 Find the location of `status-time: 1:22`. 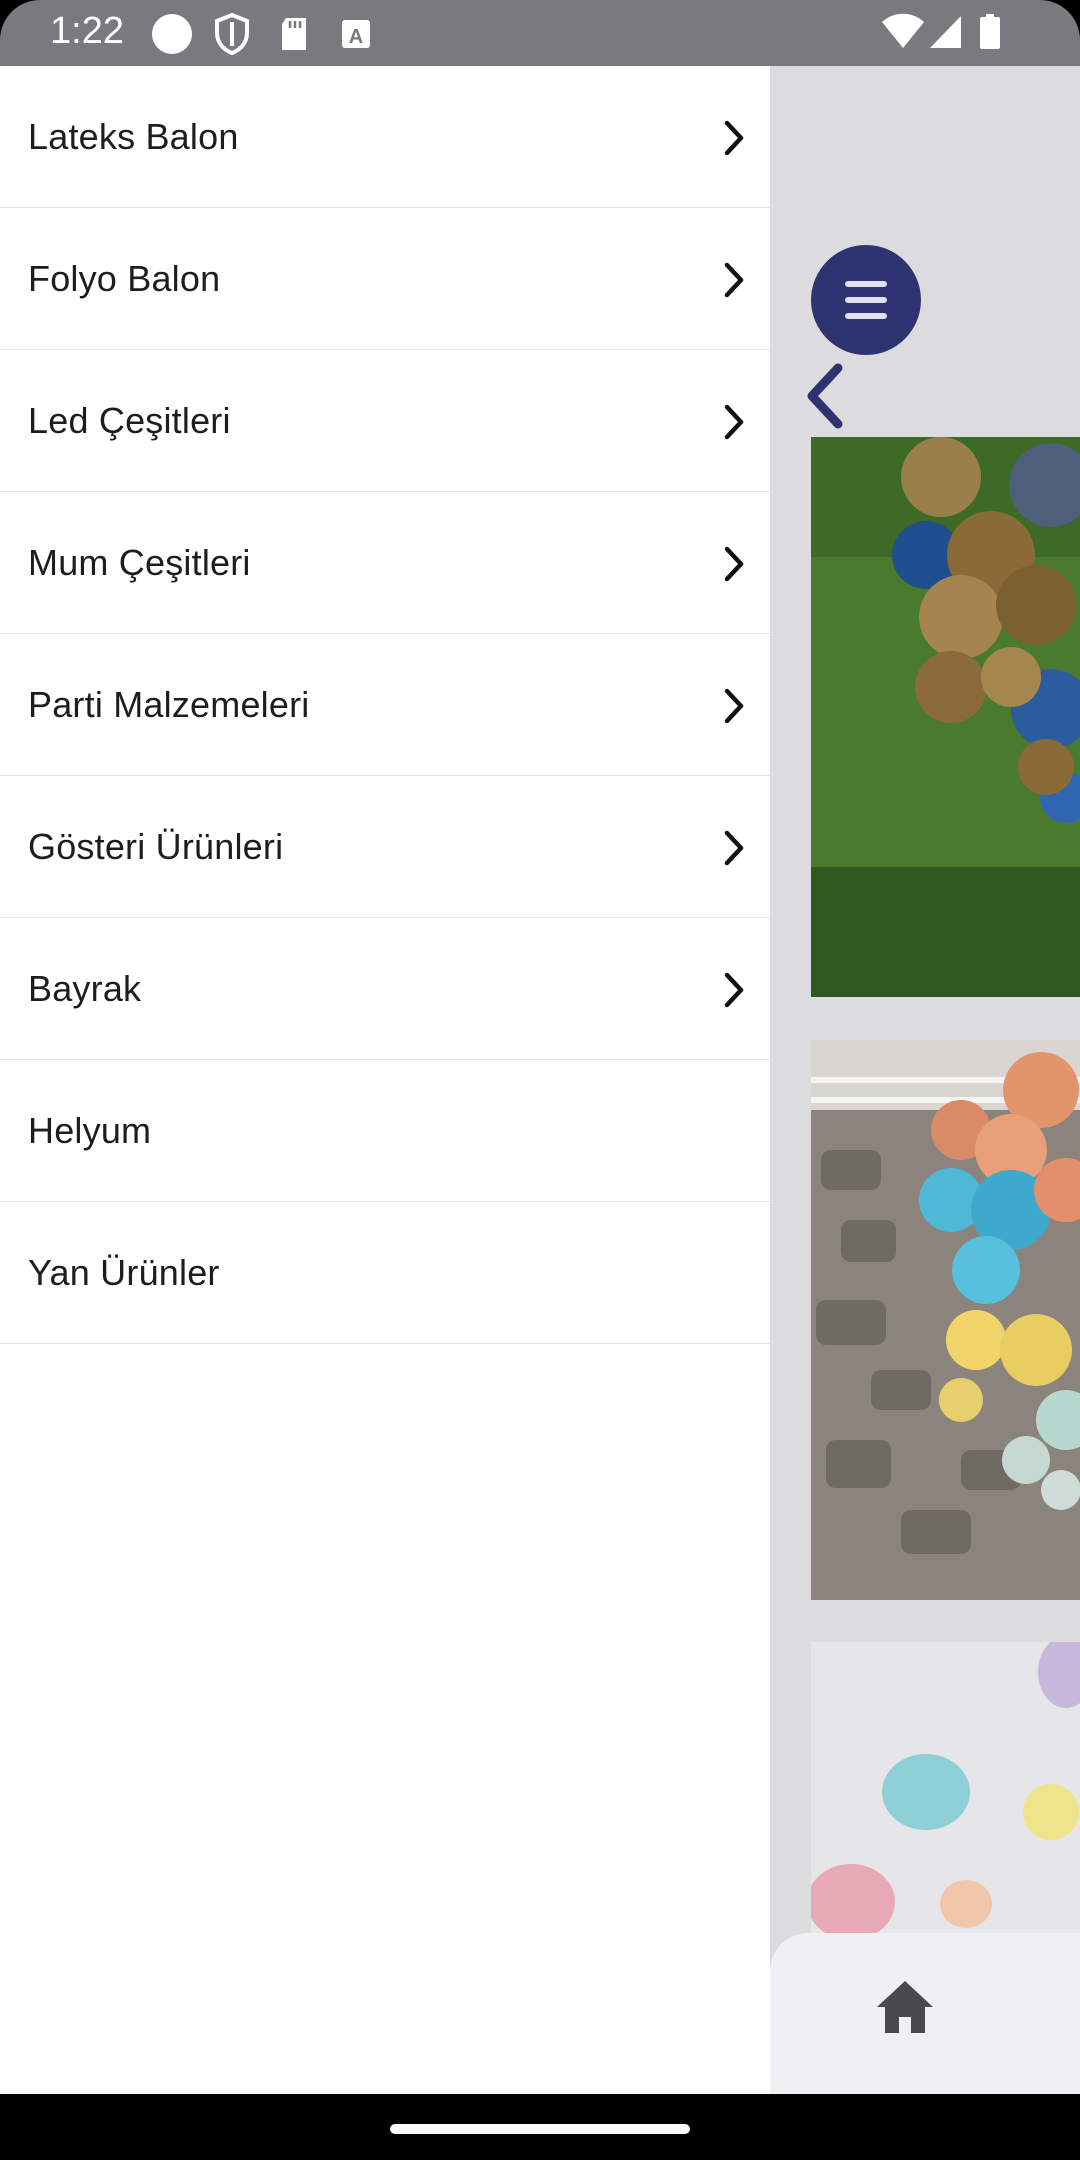

status-time: 1:22 is located at coordinates (87, 31).